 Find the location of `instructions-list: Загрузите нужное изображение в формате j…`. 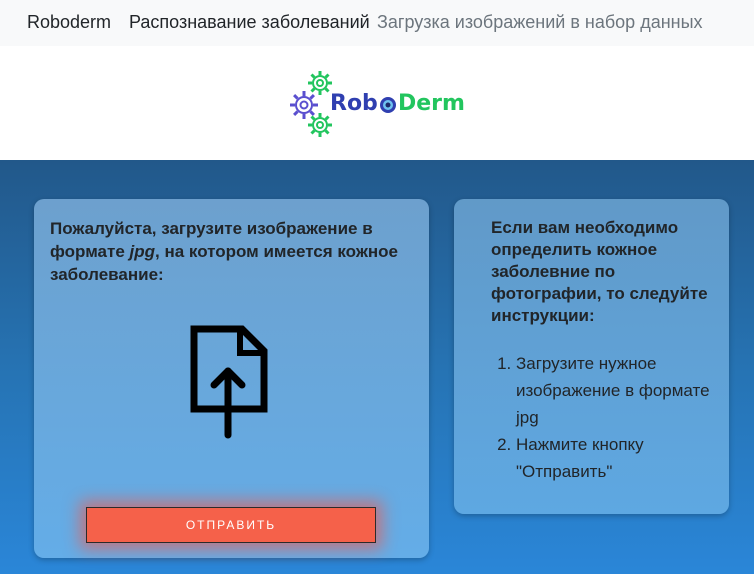

instructions-list: Загрузите нужное изображение в формате j… is located at coordinates (616, 417).